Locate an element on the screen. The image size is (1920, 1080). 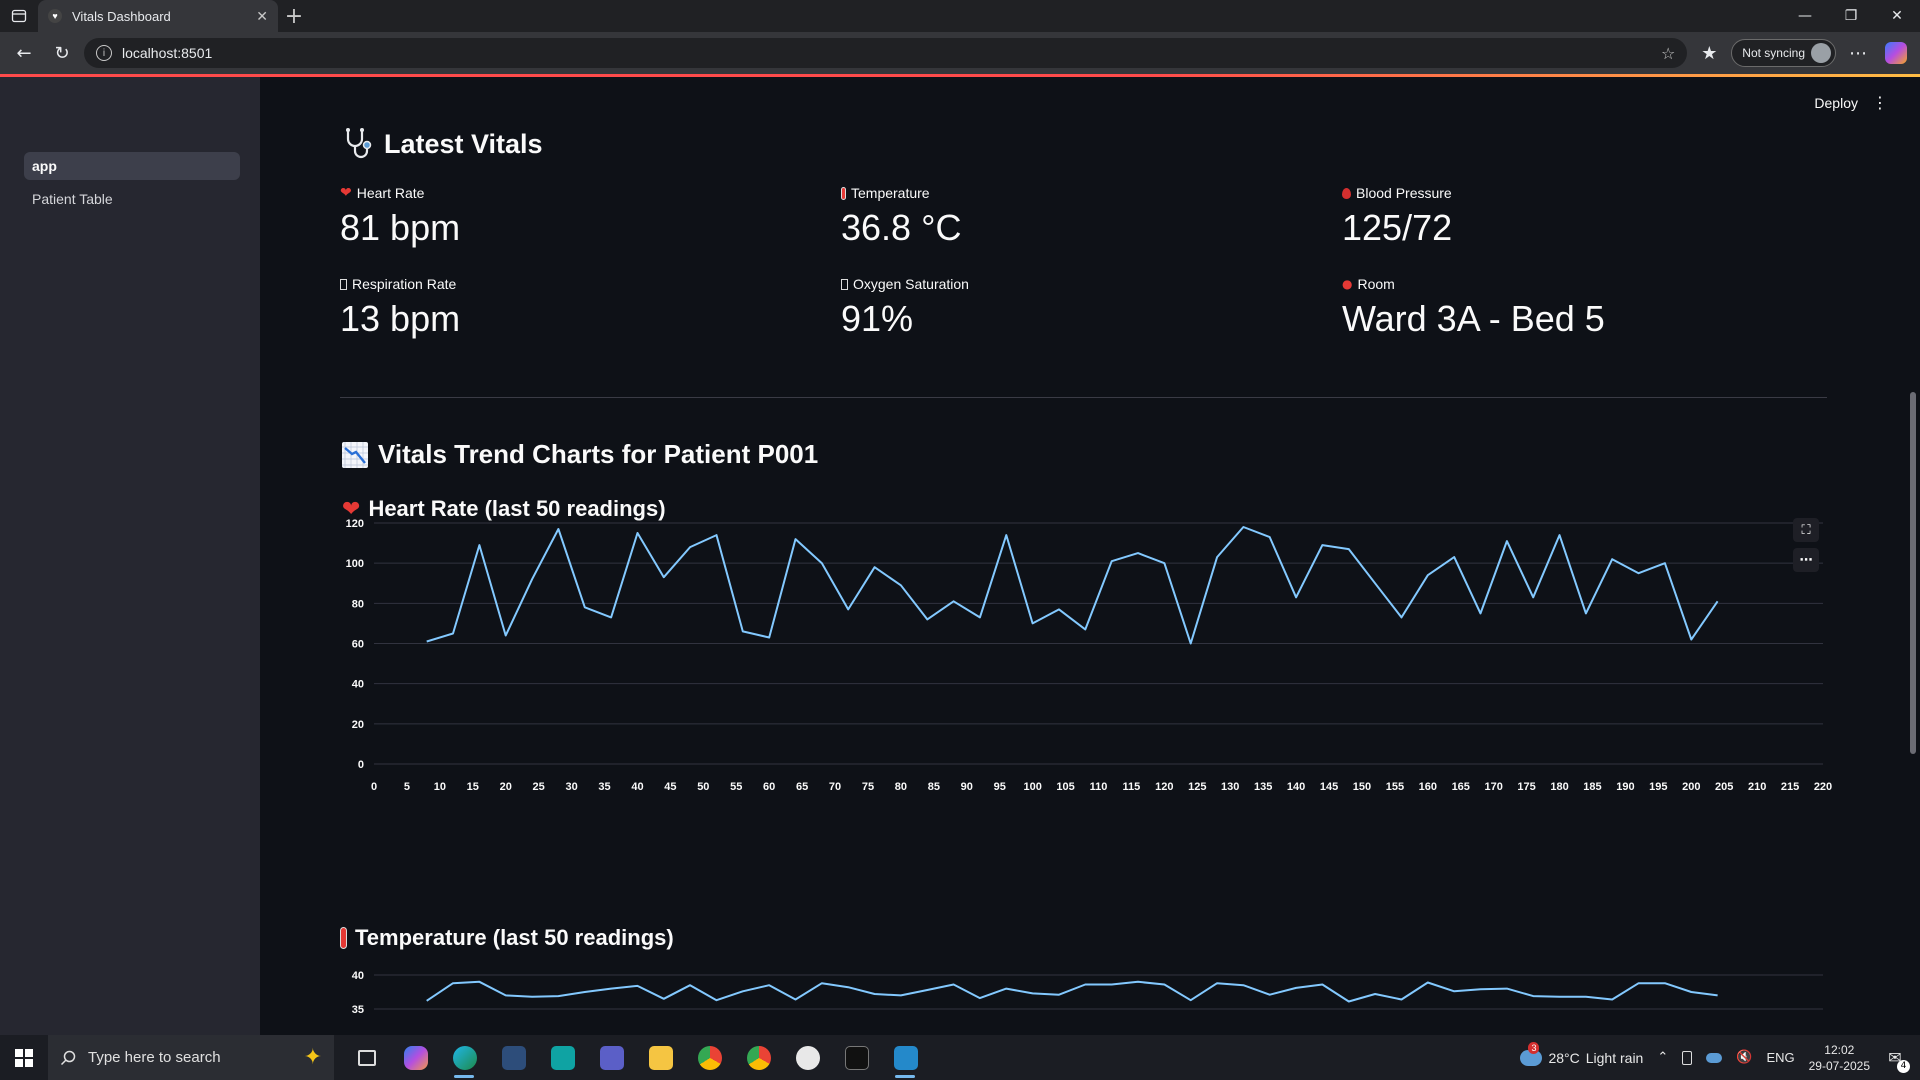
folder-icon is located at coordinates (660, 1057).